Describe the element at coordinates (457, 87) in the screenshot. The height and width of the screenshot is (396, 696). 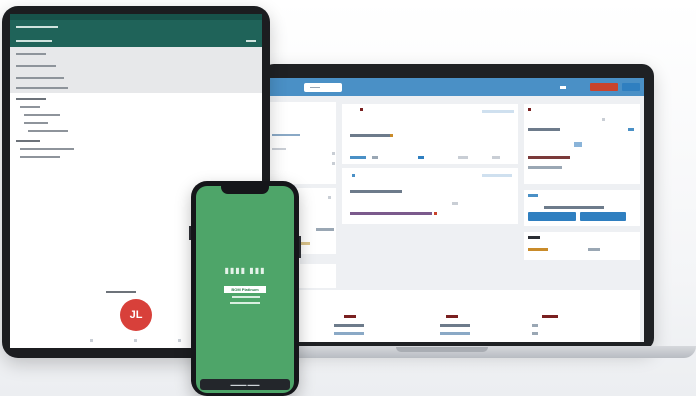
I see `app-top-bar` at that location.